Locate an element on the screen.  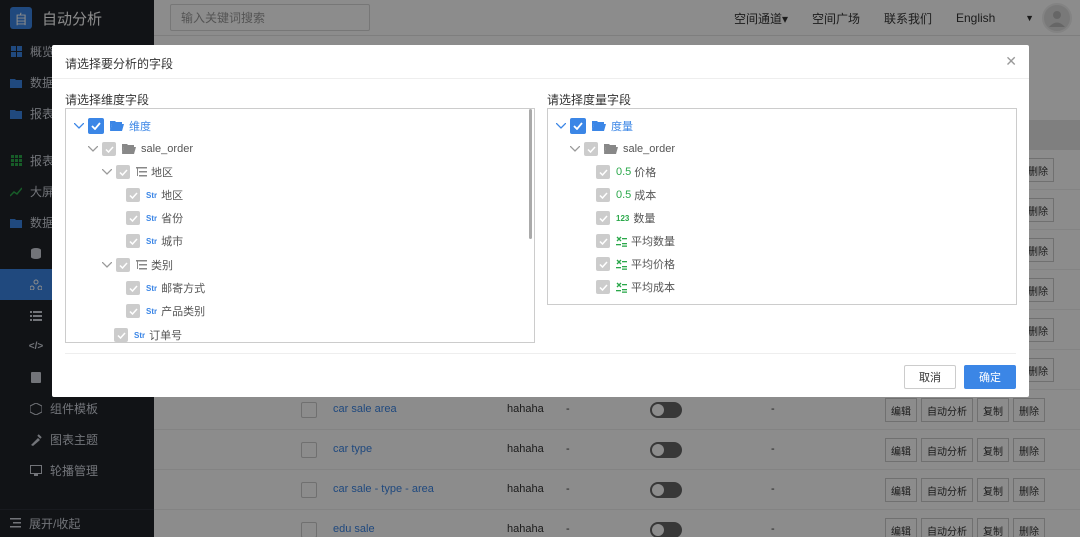
tree-leaf: 平均成本 is located at coordinates (635, 287).